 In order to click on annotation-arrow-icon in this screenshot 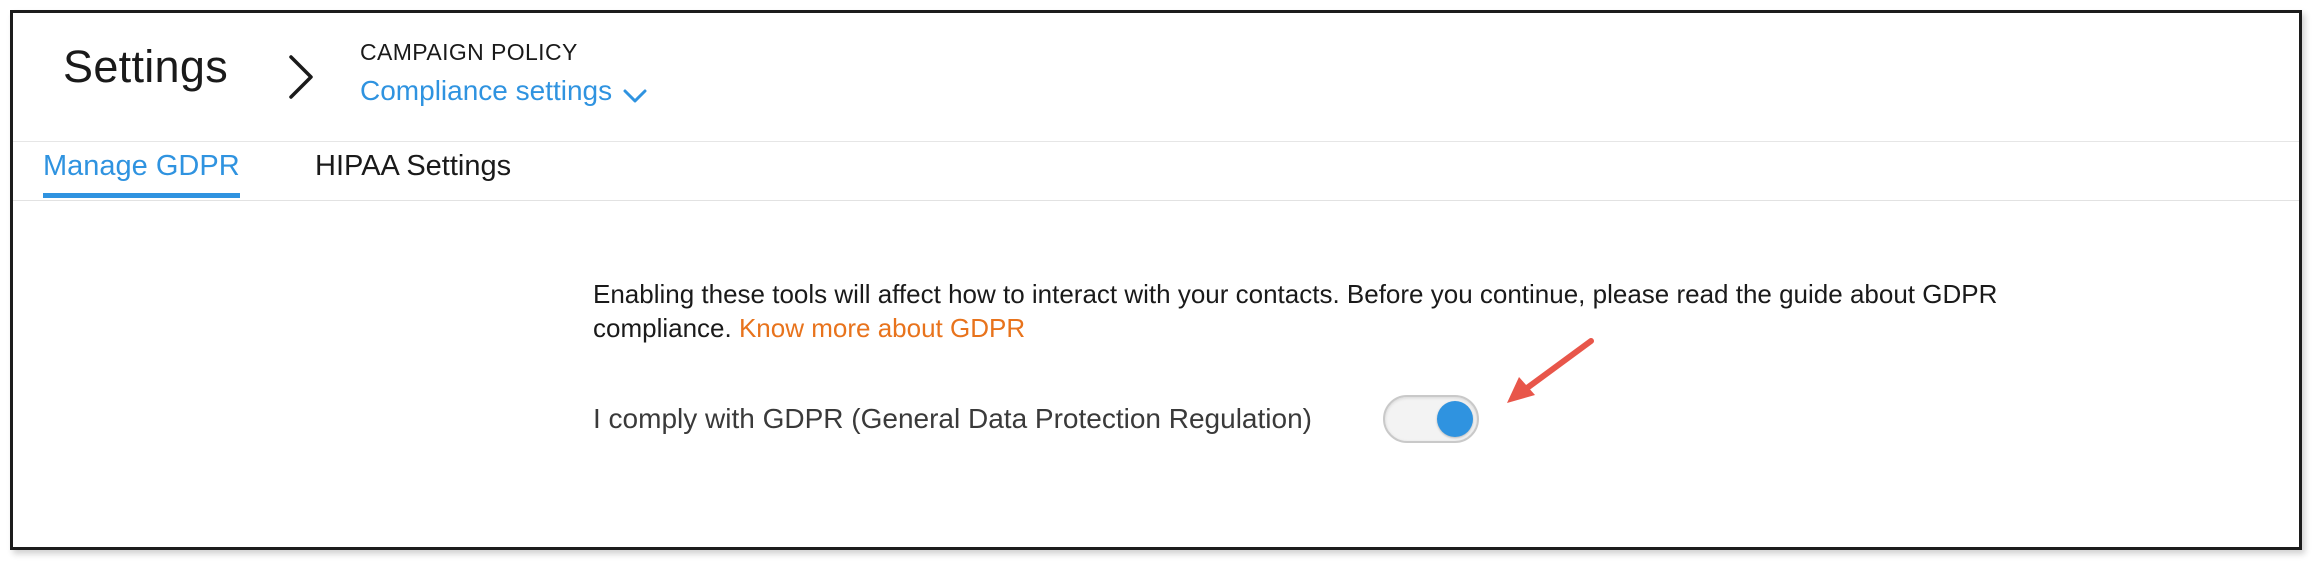, I will do `click(1553, 374)`.